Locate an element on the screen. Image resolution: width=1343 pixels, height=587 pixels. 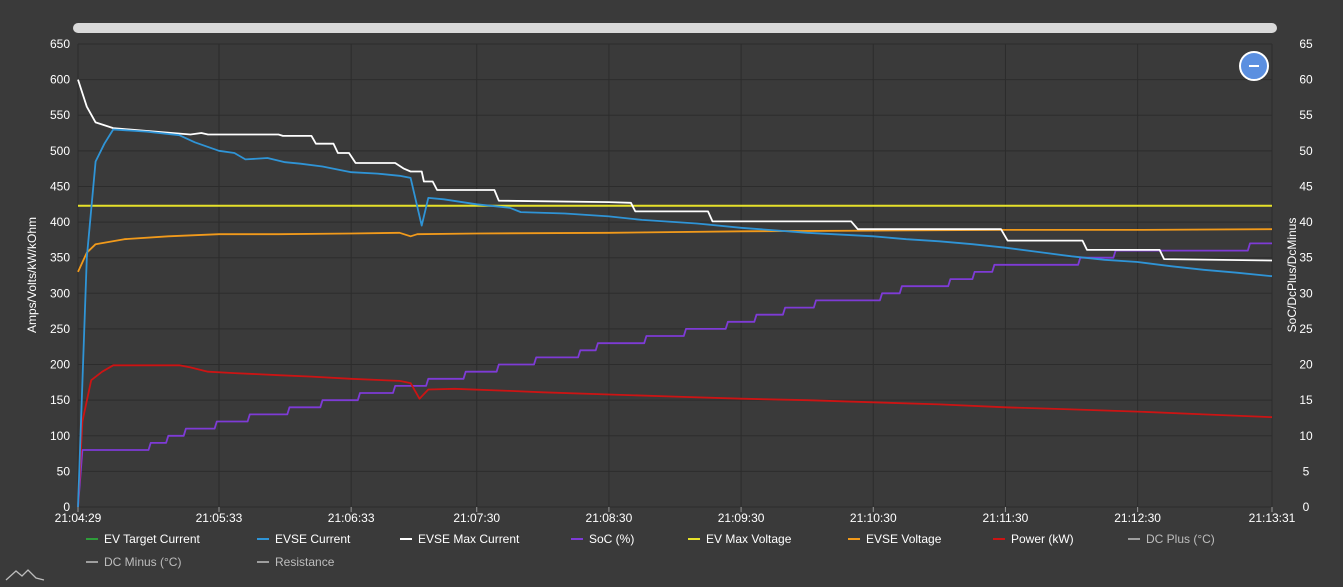
legend-item-power: Power (kW) is located at coordinates (1033, 539).